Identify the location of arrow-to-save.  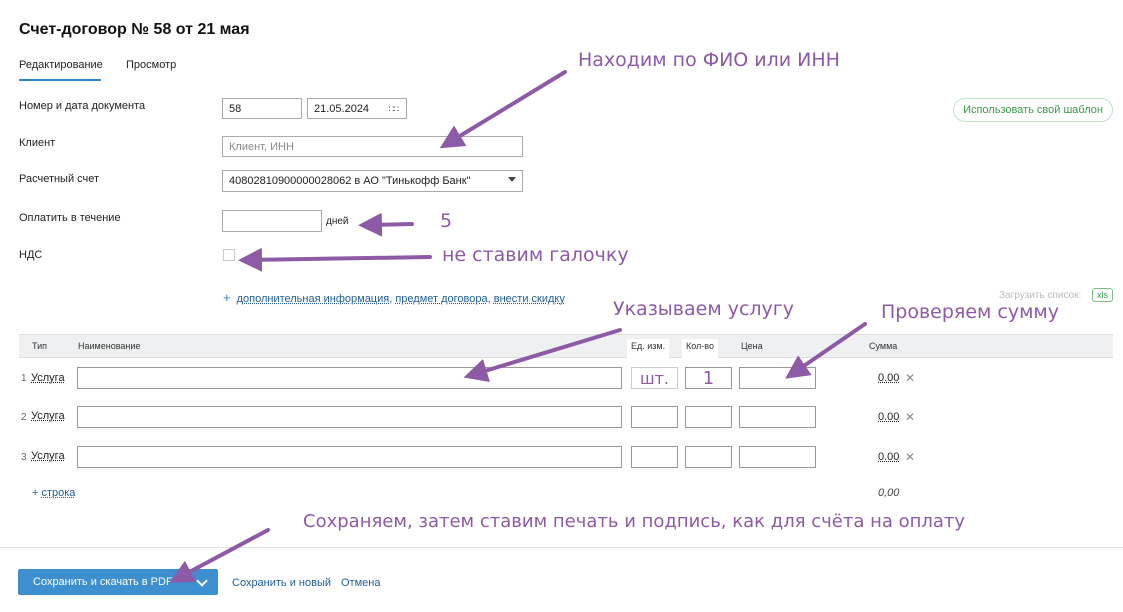
(219, 555).